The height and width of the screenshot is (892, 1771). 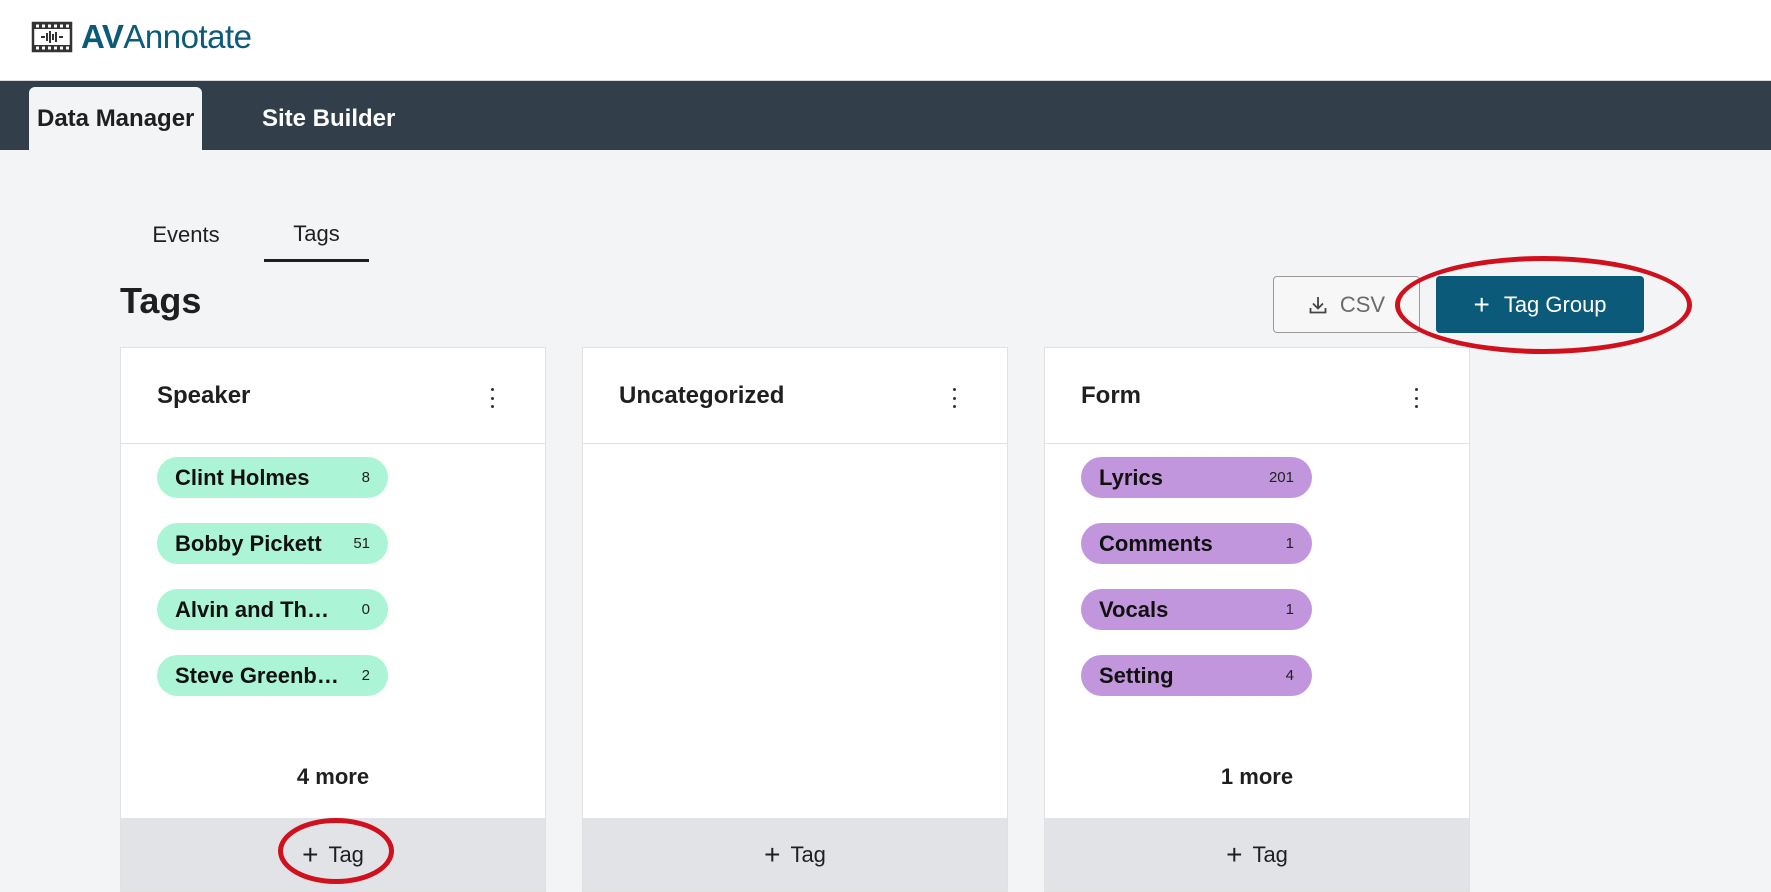 I want to click on card-title: Form, so click(x=1111, y=395).